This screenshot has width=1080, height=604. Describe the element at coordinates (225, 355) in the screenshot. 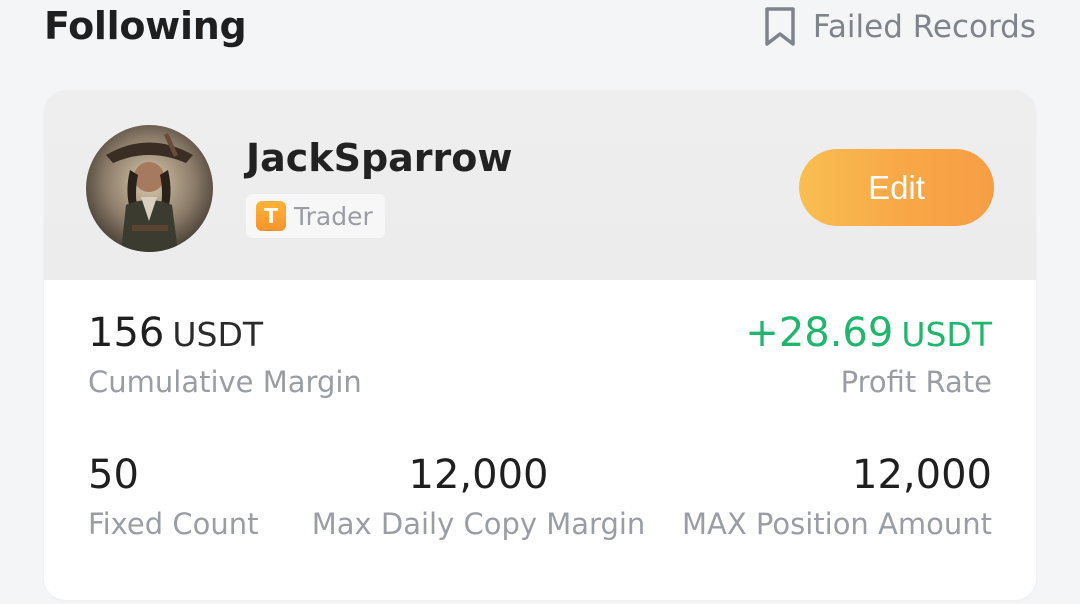

I see `cumulative-margin-stat: 156 USDT Cumulative Margin` at that location.